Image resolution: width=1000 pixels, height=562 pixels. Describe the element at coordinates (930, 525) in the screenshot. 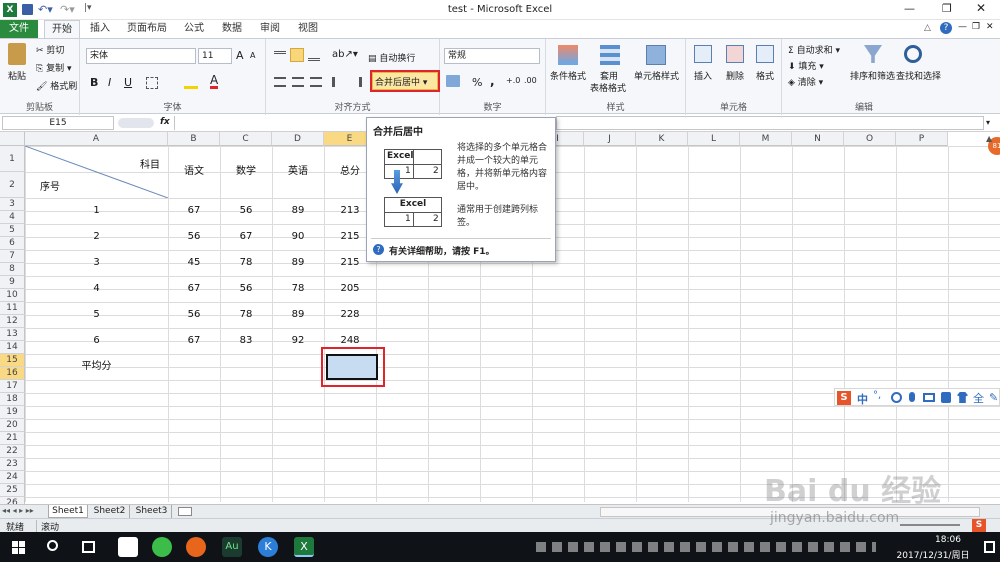

I see `zoom-slider` at that location.